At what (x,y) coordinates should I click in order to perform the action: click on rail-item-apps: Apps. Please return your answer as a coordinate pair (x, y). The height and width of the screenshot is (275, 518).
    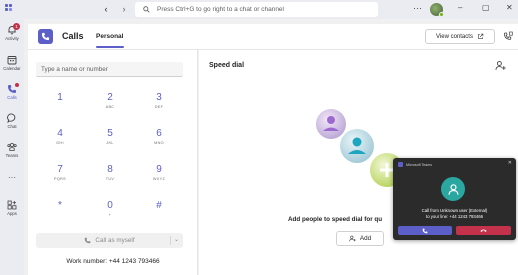
    Looking at the image, I should click on (12, 210).